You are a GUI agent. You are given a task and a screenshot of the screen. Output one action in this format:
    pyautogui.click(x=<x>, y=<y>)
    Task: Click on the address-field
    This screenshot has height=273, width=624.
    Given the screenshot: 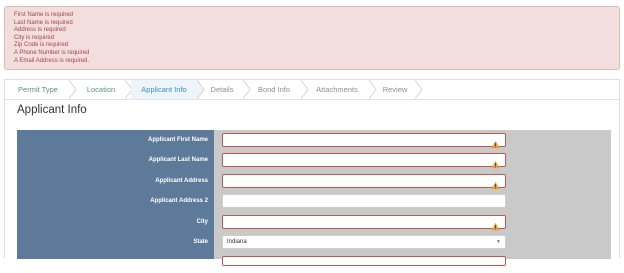 What is the action you would take?
    pyautogui.click(x=364, y=182)
    